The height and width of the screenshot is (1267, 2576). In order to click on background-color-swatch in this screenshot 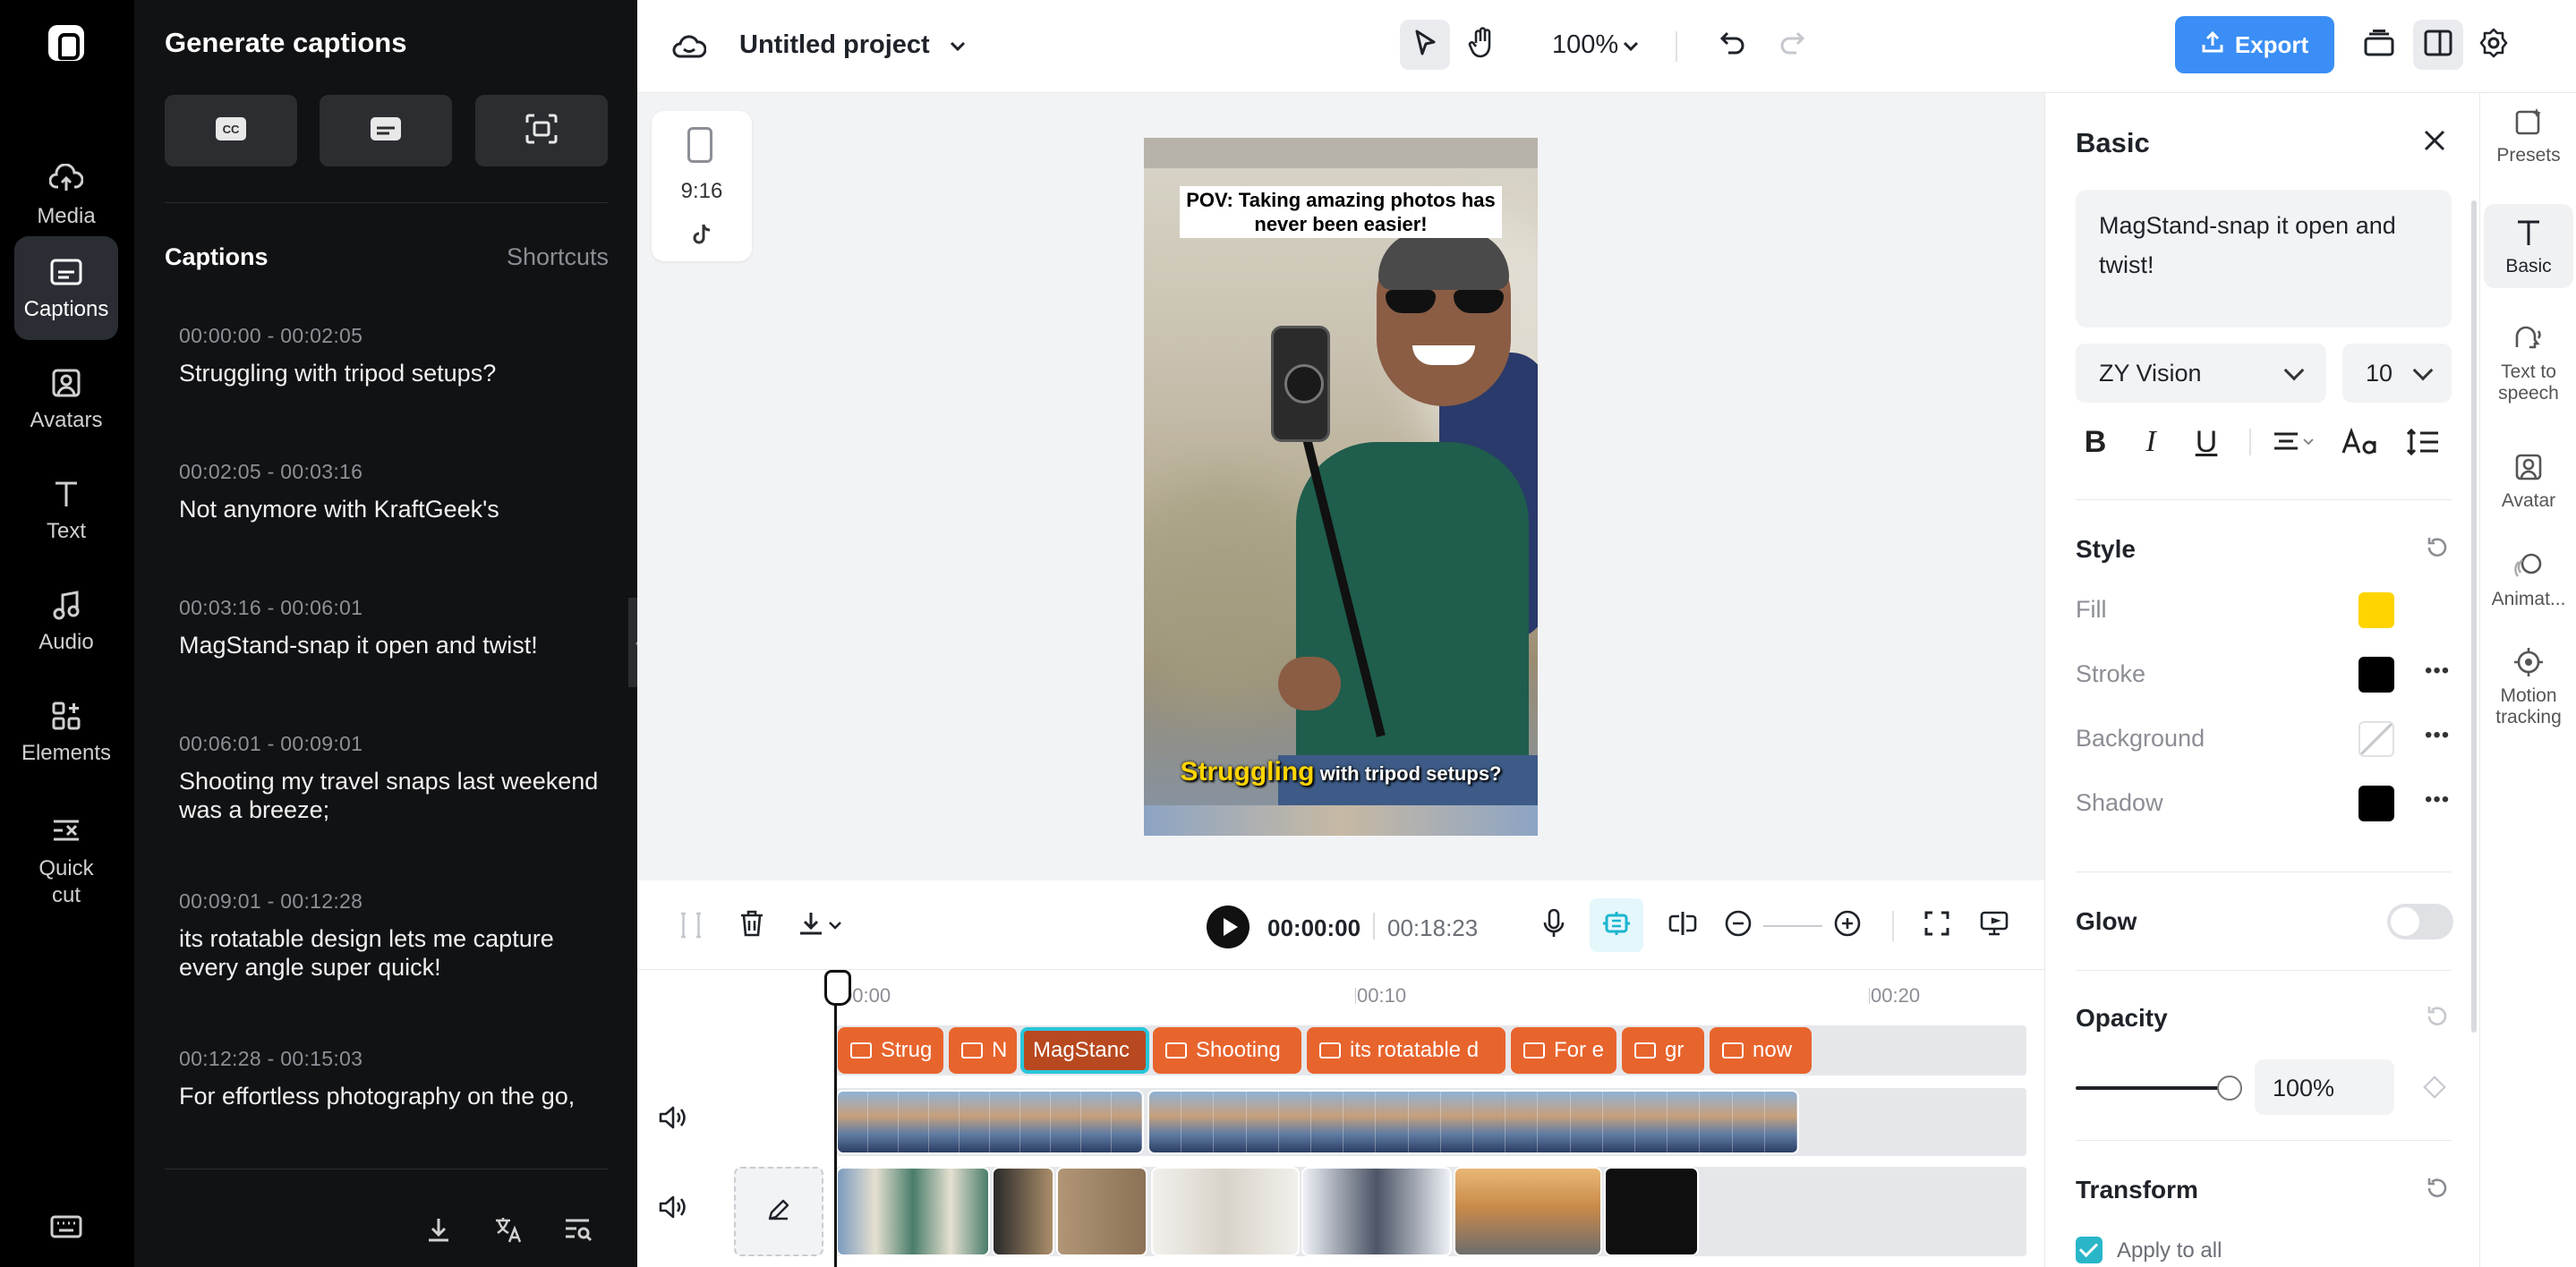, I will do `click(2376, 739)`.